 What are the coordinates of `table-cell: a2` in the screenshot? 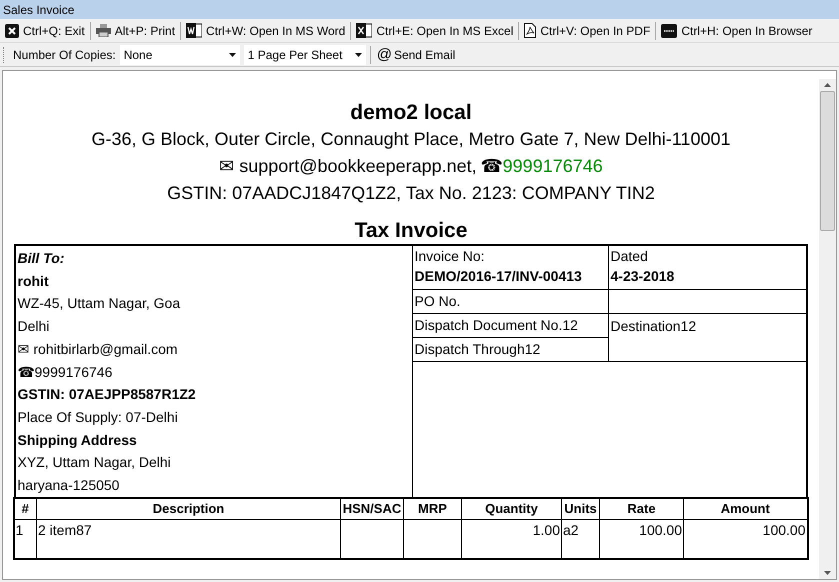 It's located at (571, 530).